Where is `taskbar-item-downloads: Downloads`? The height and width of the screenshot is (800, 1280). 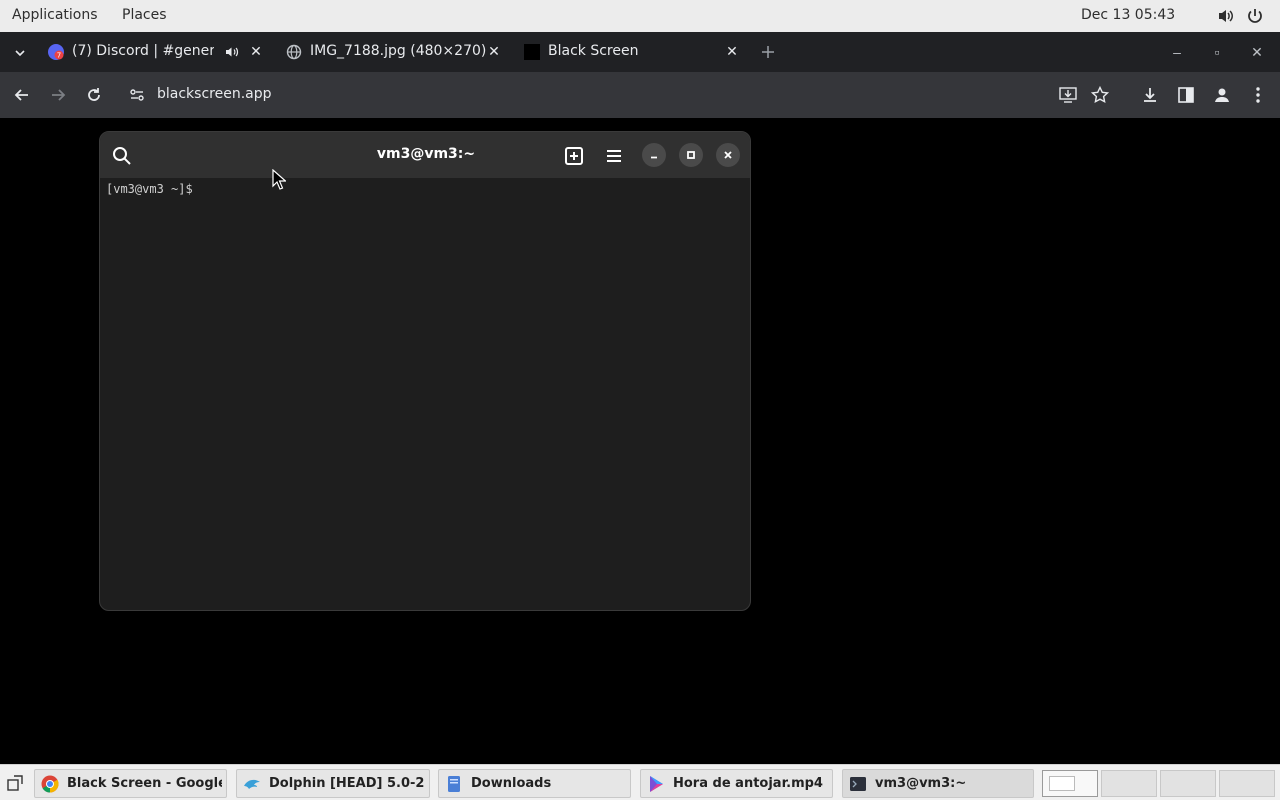 taskbar-item-downloads: Downloads is located at coordinates (534, 783).